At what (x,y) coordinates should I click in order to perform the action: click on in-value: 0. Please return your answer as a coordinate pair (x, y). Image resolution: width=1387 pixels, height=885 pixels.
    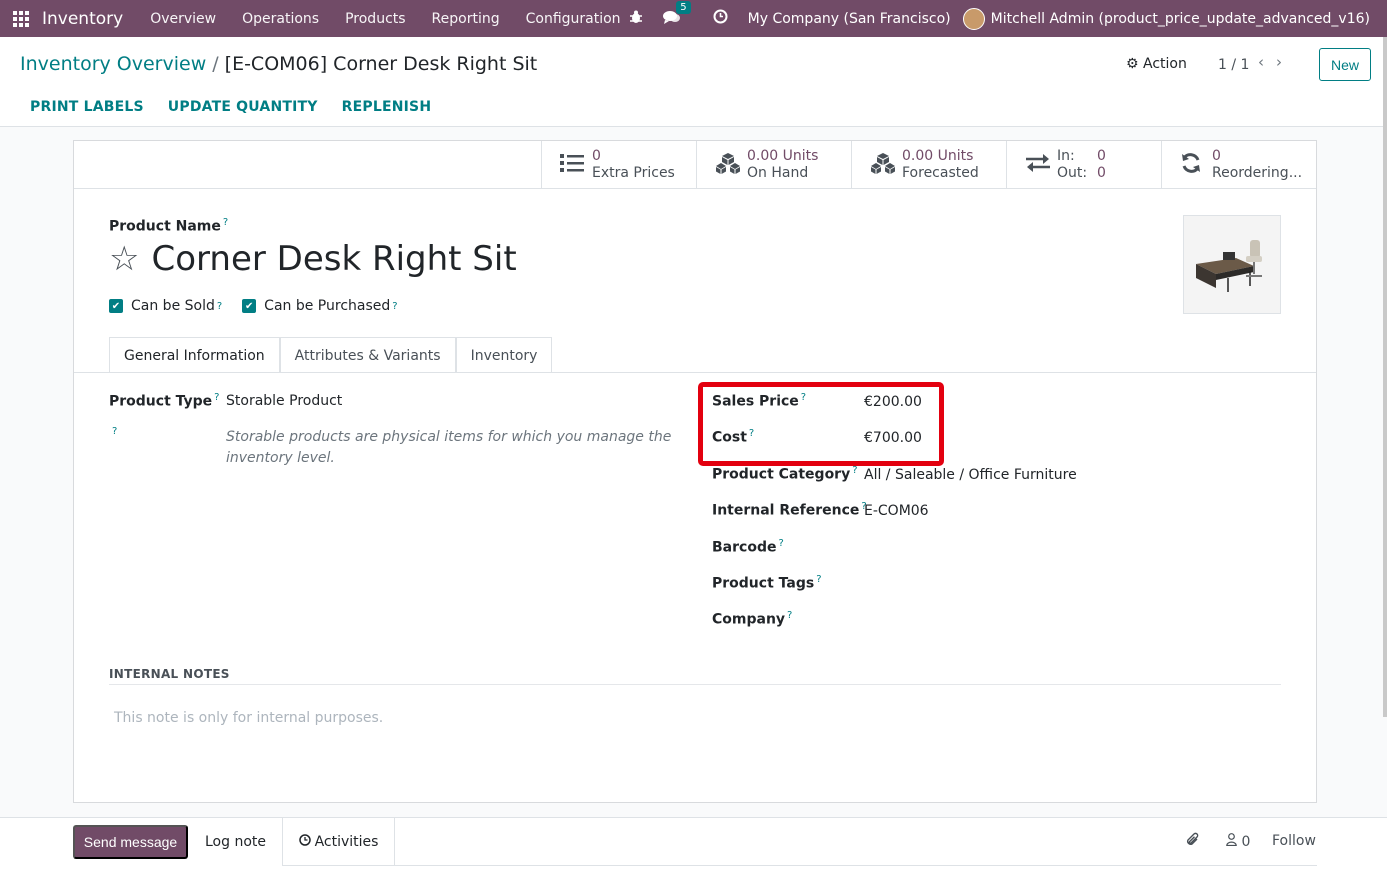
    Looking at the image, I should click on (1101, 156).